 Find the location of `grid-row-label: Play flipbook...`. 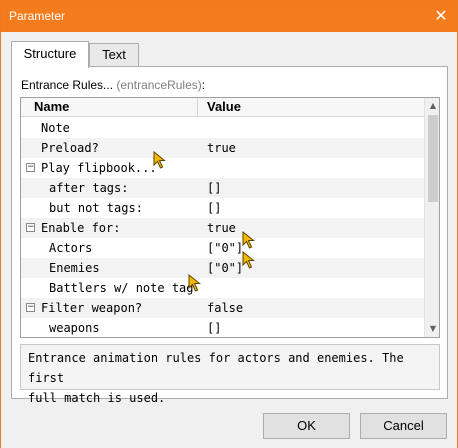

grid-row-label: Play flipbook... is located at coordinates (99, 168).